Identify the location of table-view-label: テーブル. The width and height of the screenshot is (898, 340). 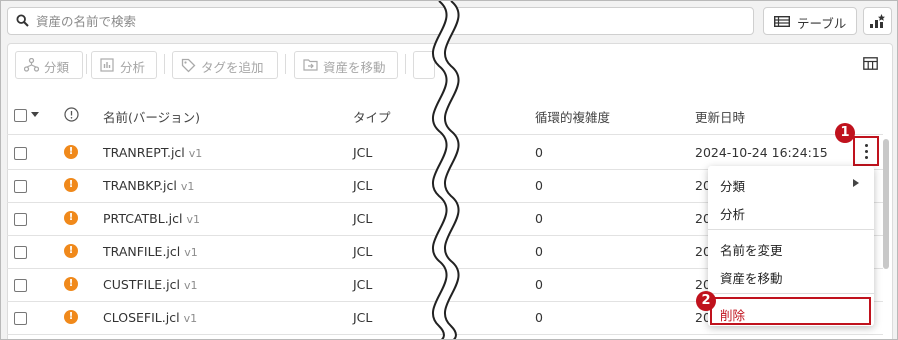
(822, 23).